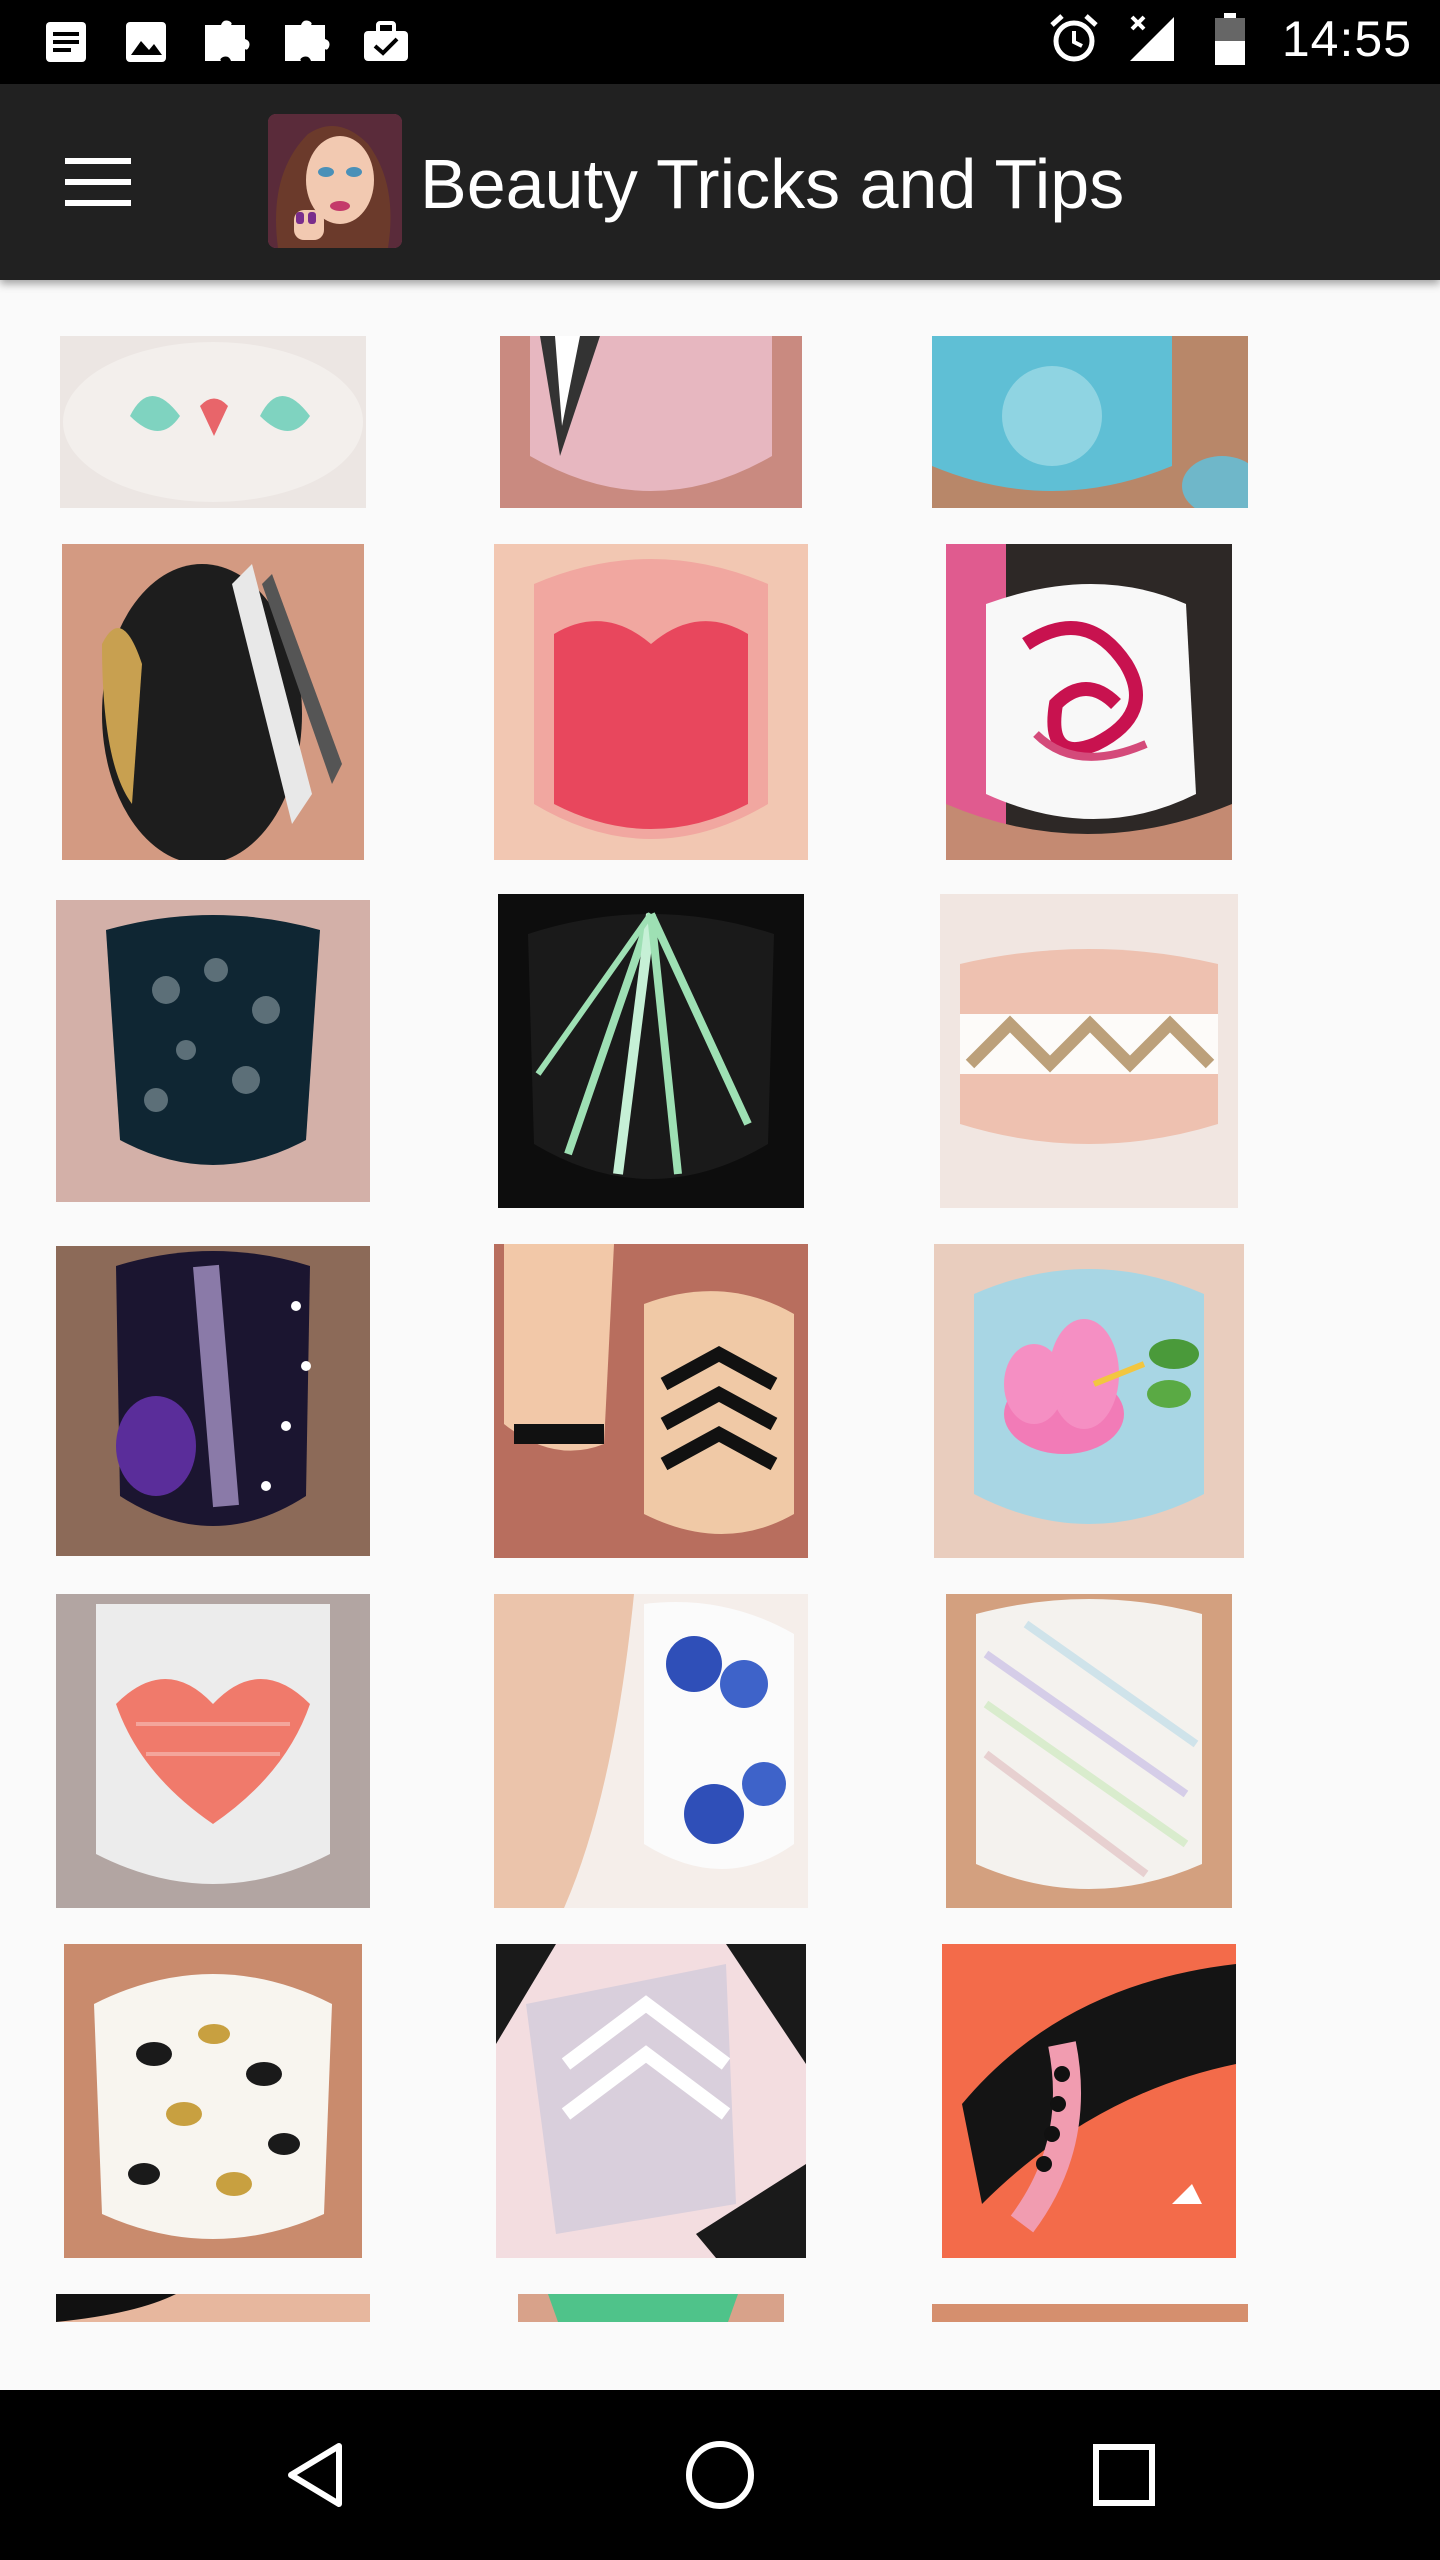  I want to click on home-circle-icon, so click(720, 2475).